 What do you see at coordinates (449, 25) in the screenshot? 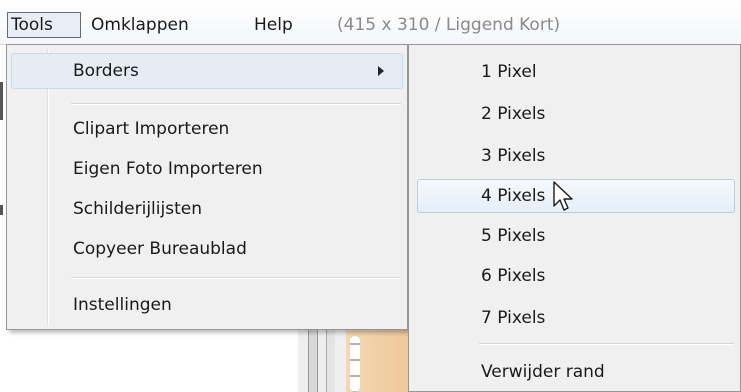
I see `canvas-size-info: (415 x 310 / Liggend Kort)` at bounding box center [449, 25].